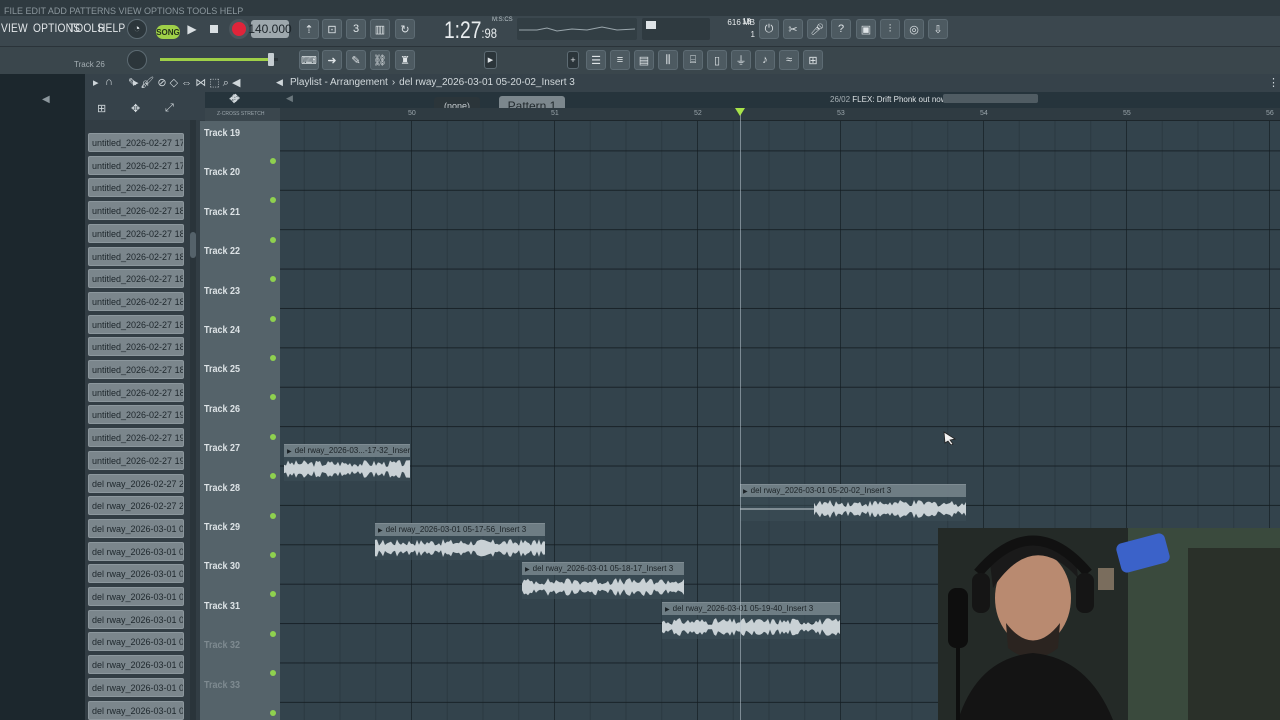 The image size is (1280, 720). Describe the element at coordinates (239, 29) in the screenshot. I see `record-button` at that location.